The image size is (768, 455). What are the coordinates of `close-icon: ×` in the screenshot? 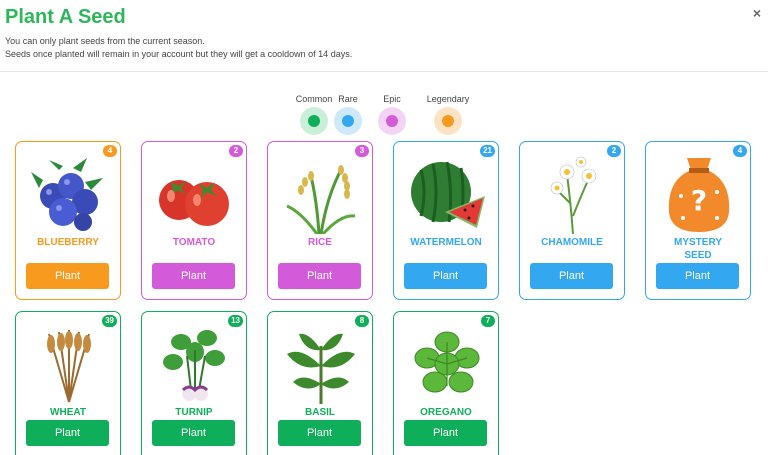 It's located at (757, 13).